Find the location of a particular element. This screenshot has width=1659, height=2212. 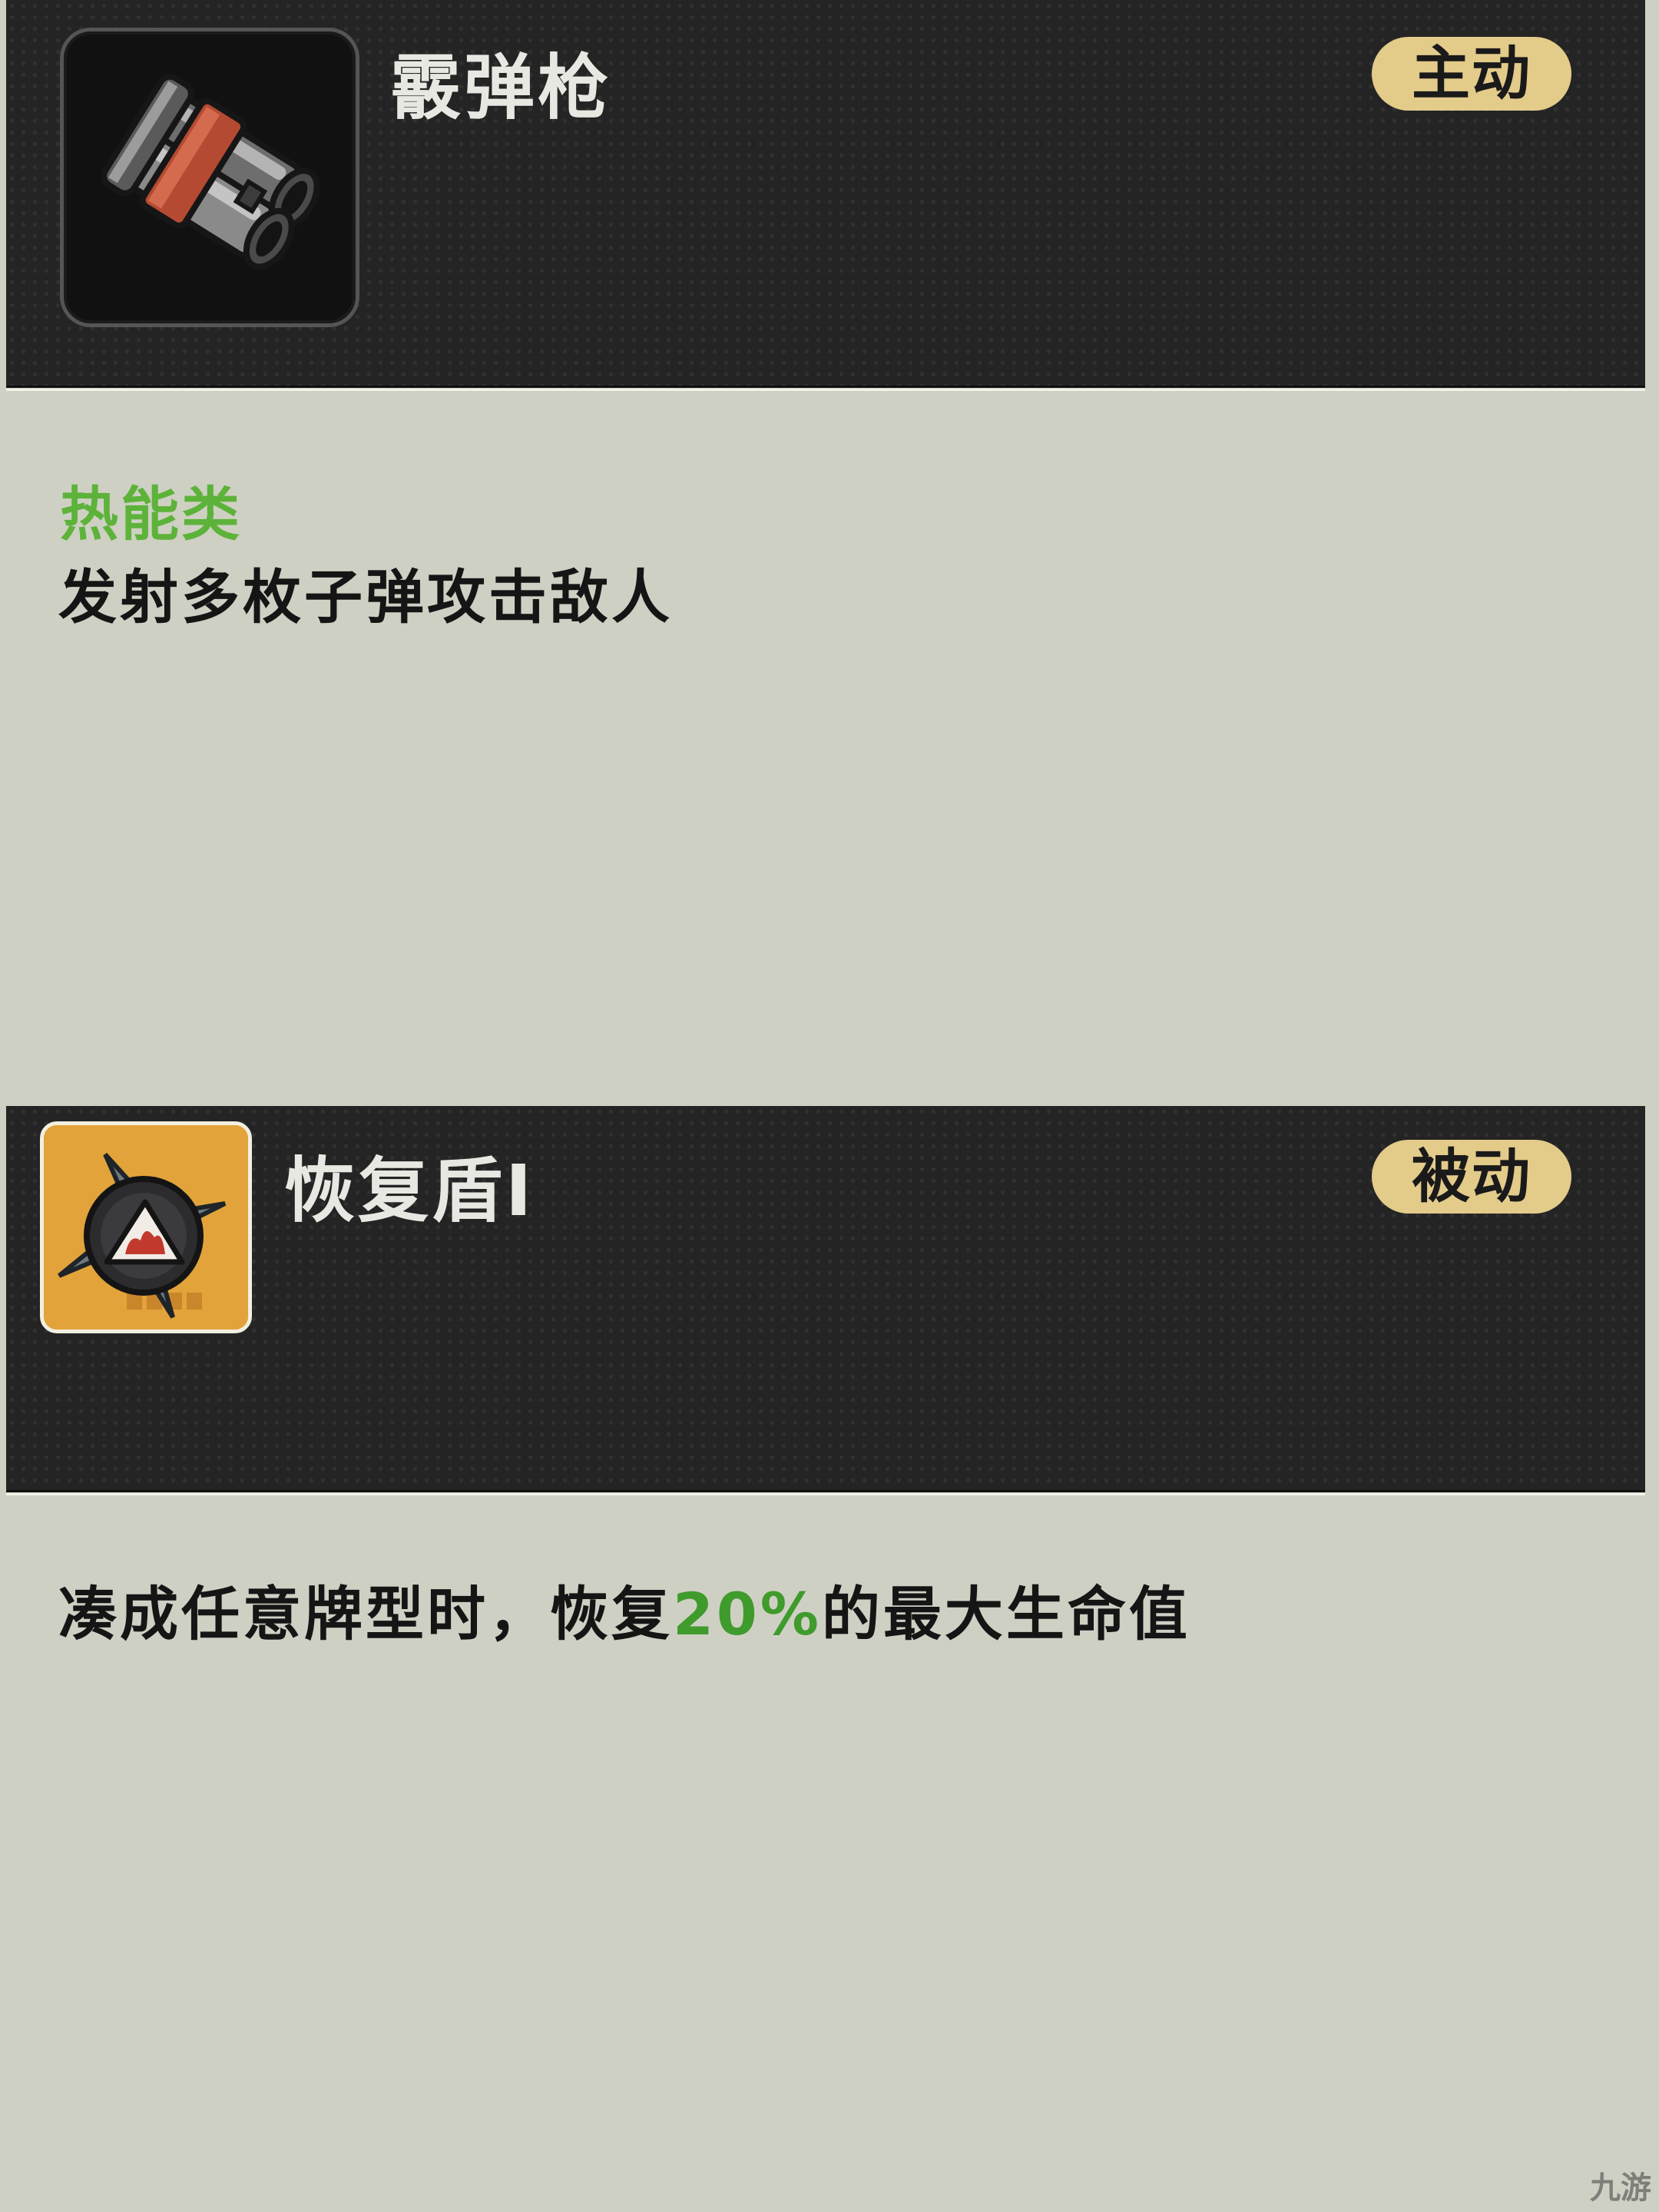

item-category: 热能类 is located at coordinates (151, 514).